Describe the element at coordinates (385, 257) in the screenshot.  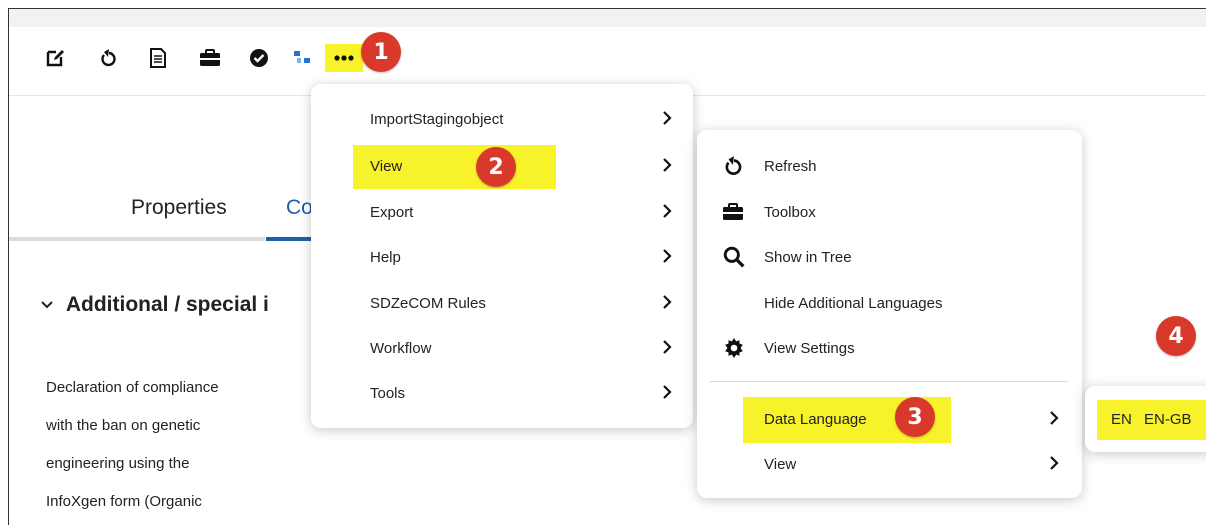
I see `menu-item-help: Help` at that location.